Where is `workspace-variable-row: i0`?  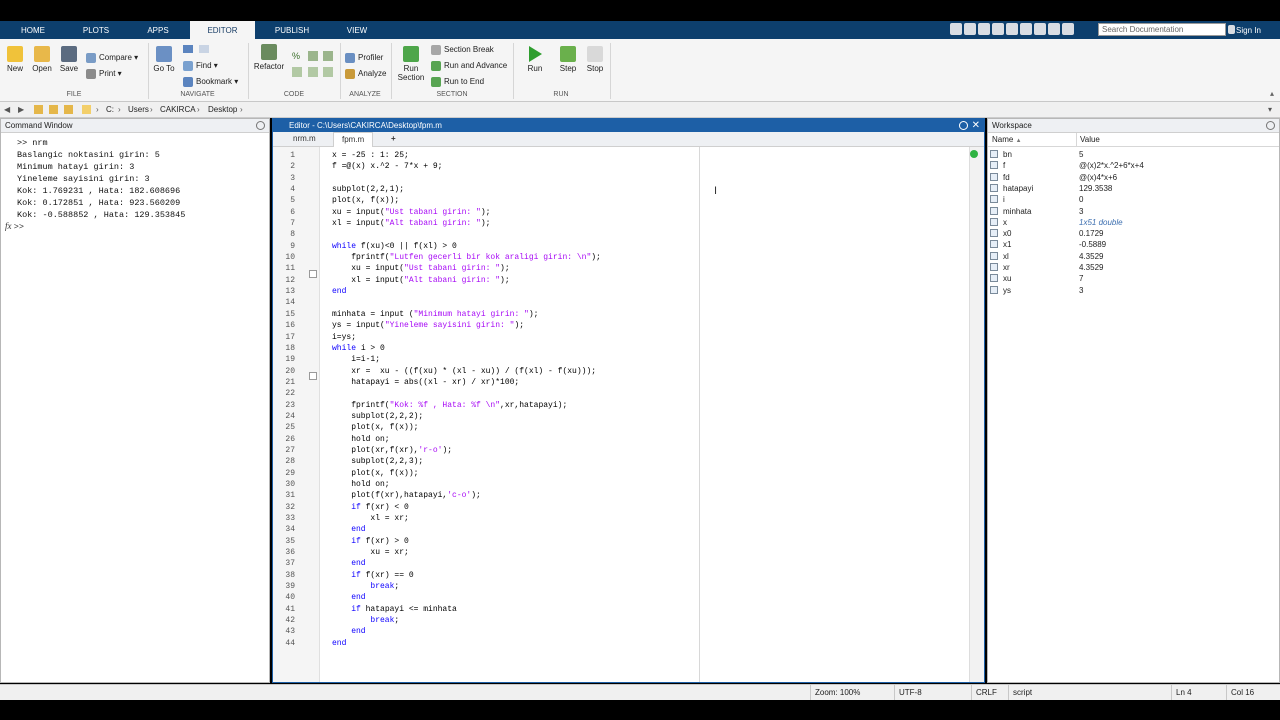 workspace-variable-row: i0 is located at coordinates (1133, 199).